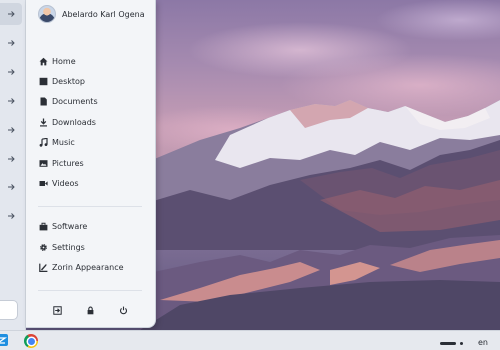  Describe the element at coordinates (93, 142) in the screenshot. I see `menu-item-music: Music` at that location.